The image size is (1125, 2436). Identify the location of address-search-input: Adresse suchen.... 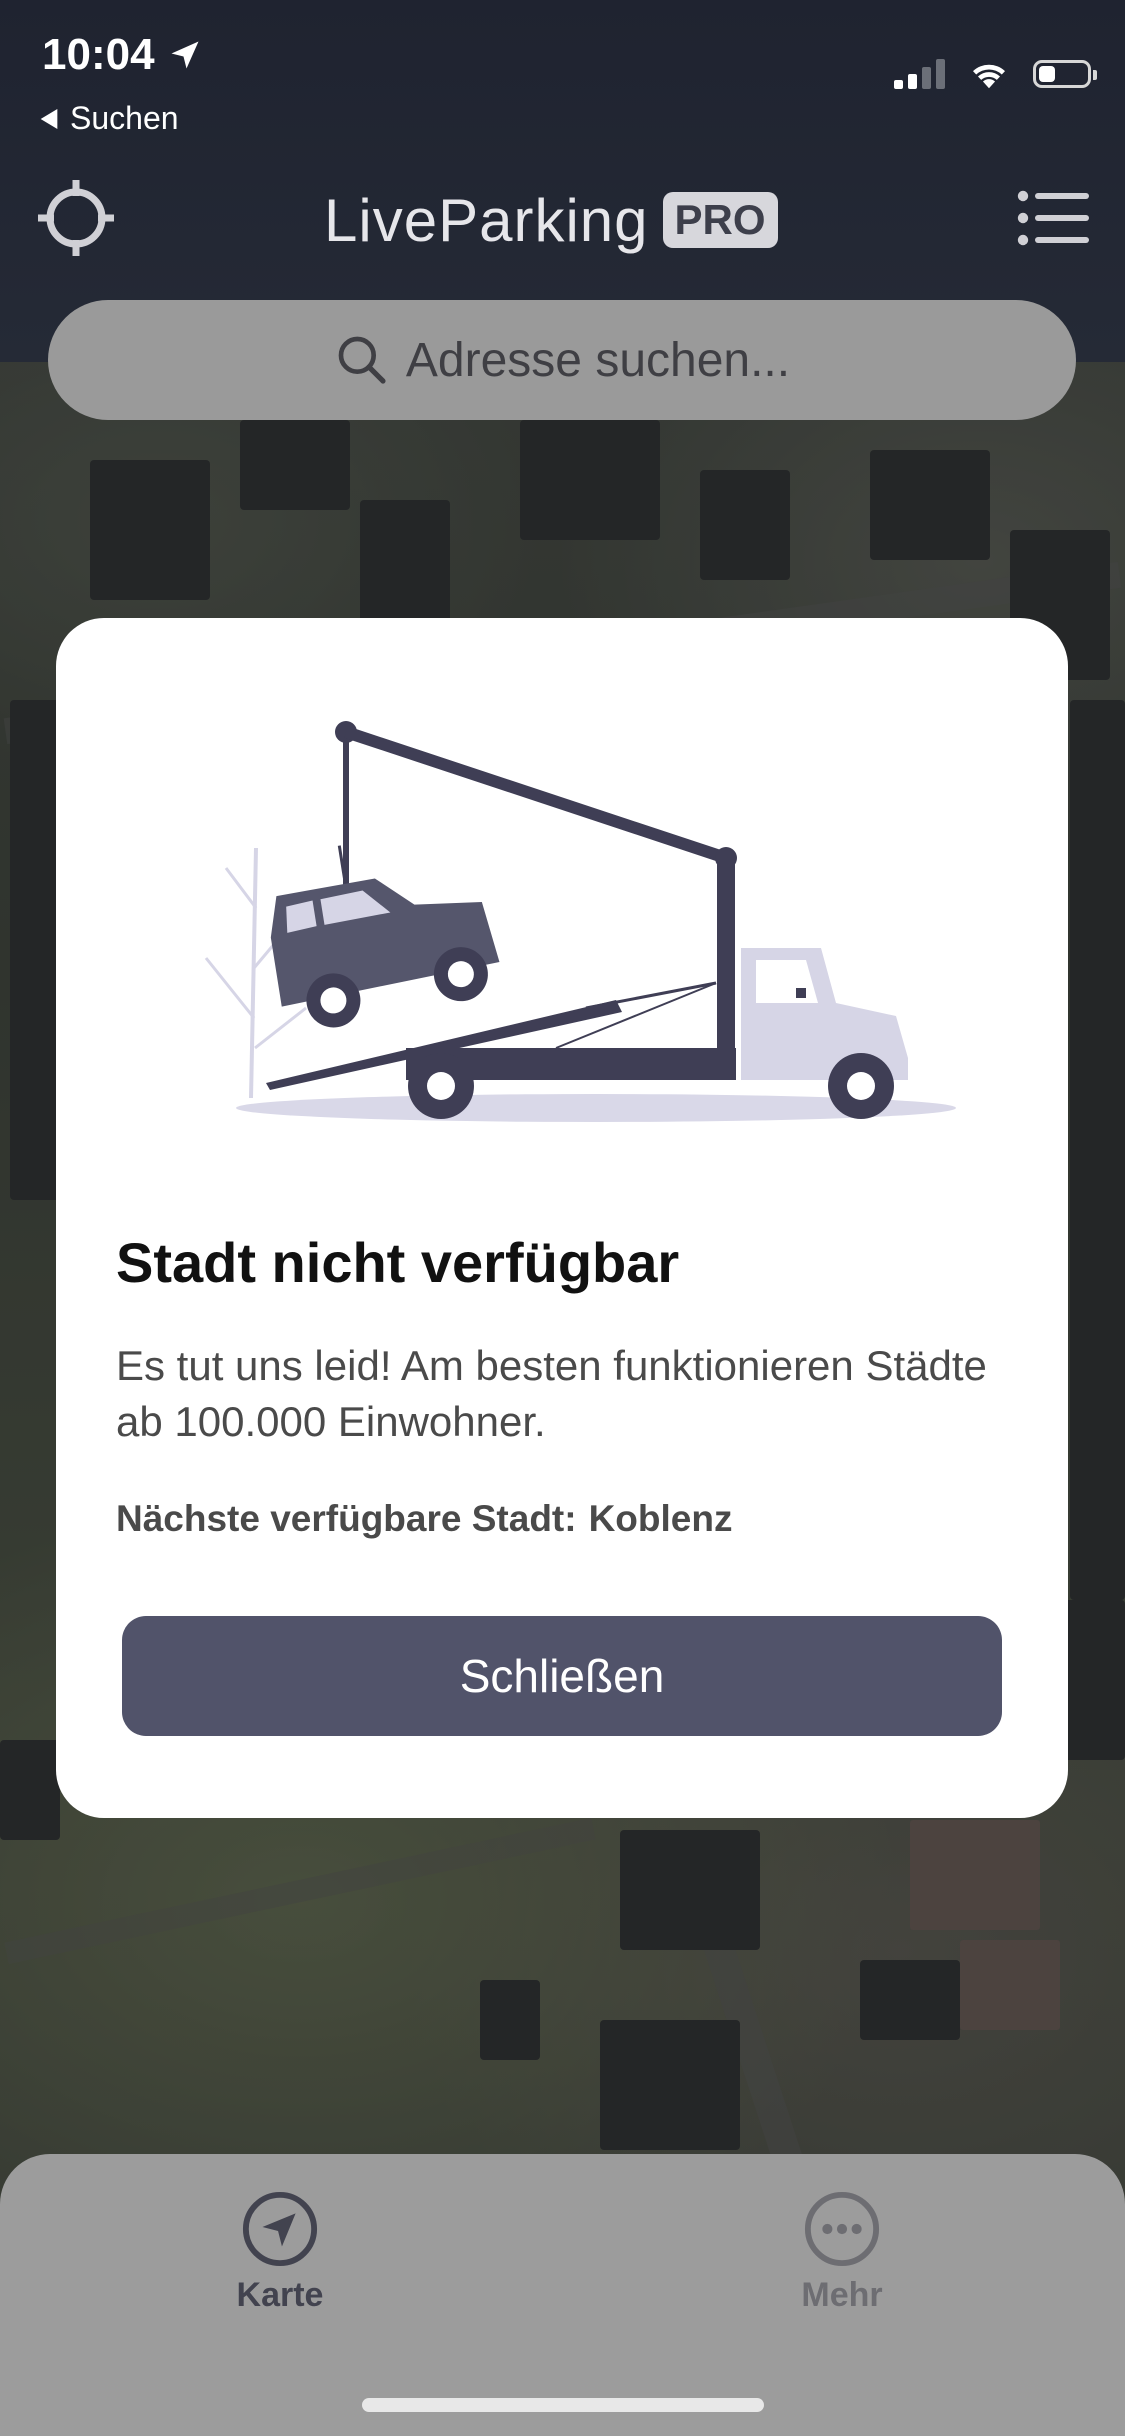
(562, 360).